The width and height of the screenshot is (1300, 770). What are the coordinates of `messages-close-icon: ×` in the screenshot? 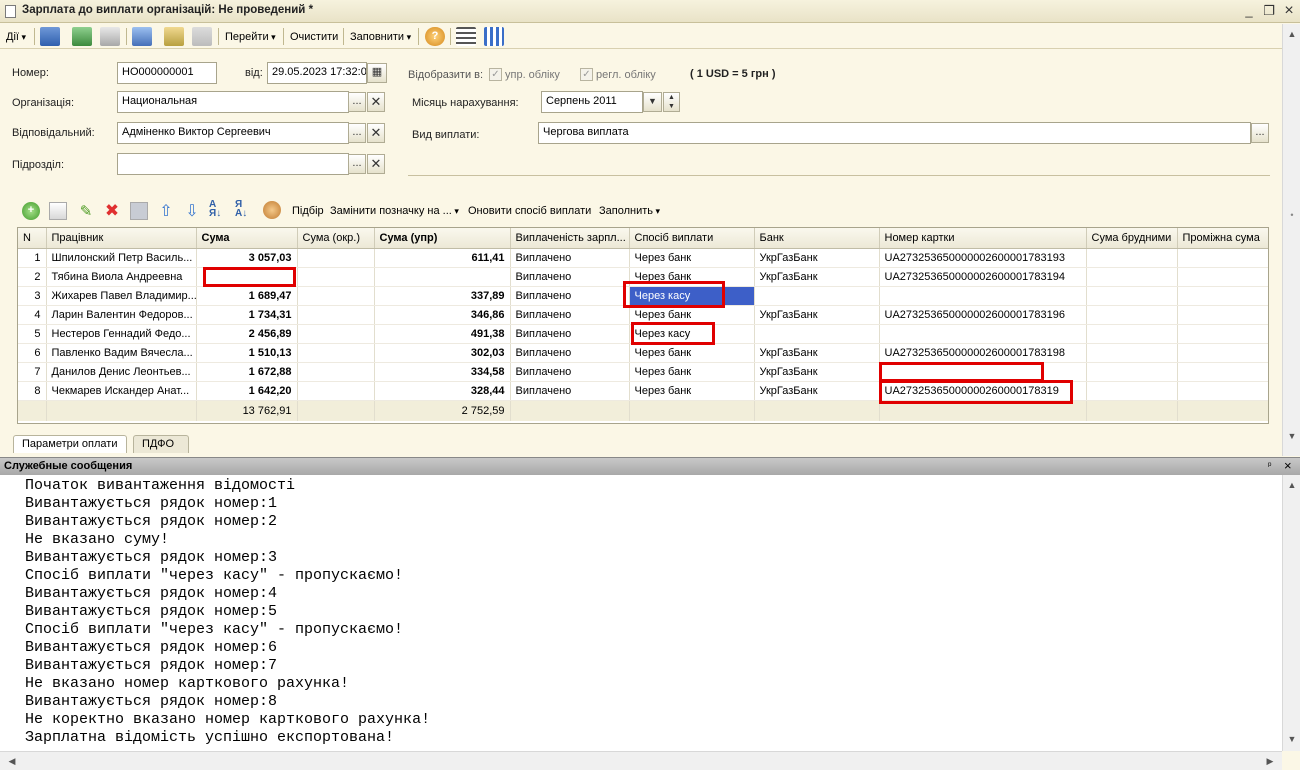 It's located at (1288, 465).